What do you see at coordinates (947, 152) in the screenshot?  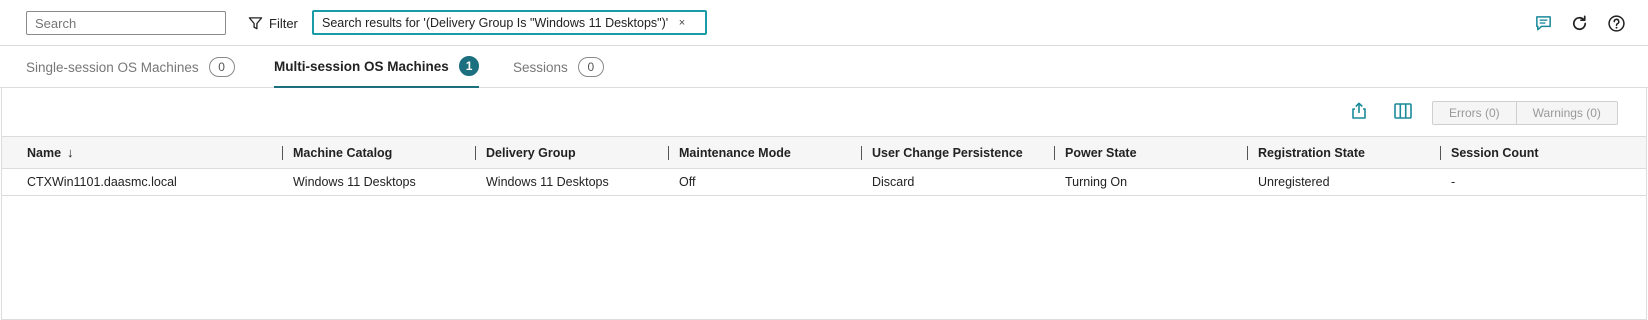 I see `column-header-user-change-persistence: User Change Persistence` at bounding box center [947, 152].